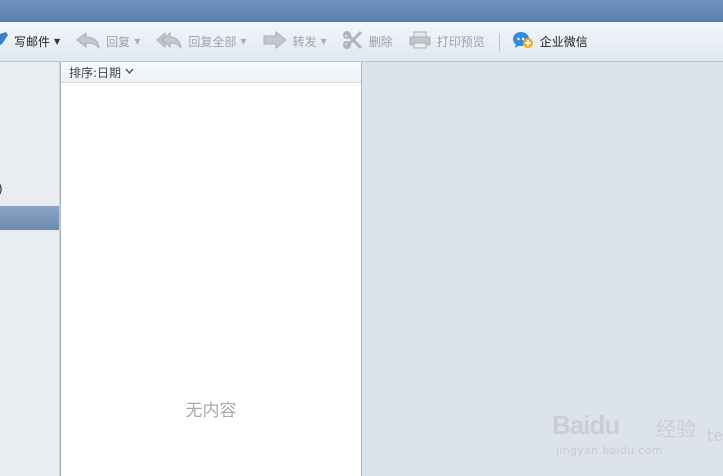 The width and height of the screenshot is (723, 476). I want to click on compose-button: 写邮件 ▼, so click(32, 42).